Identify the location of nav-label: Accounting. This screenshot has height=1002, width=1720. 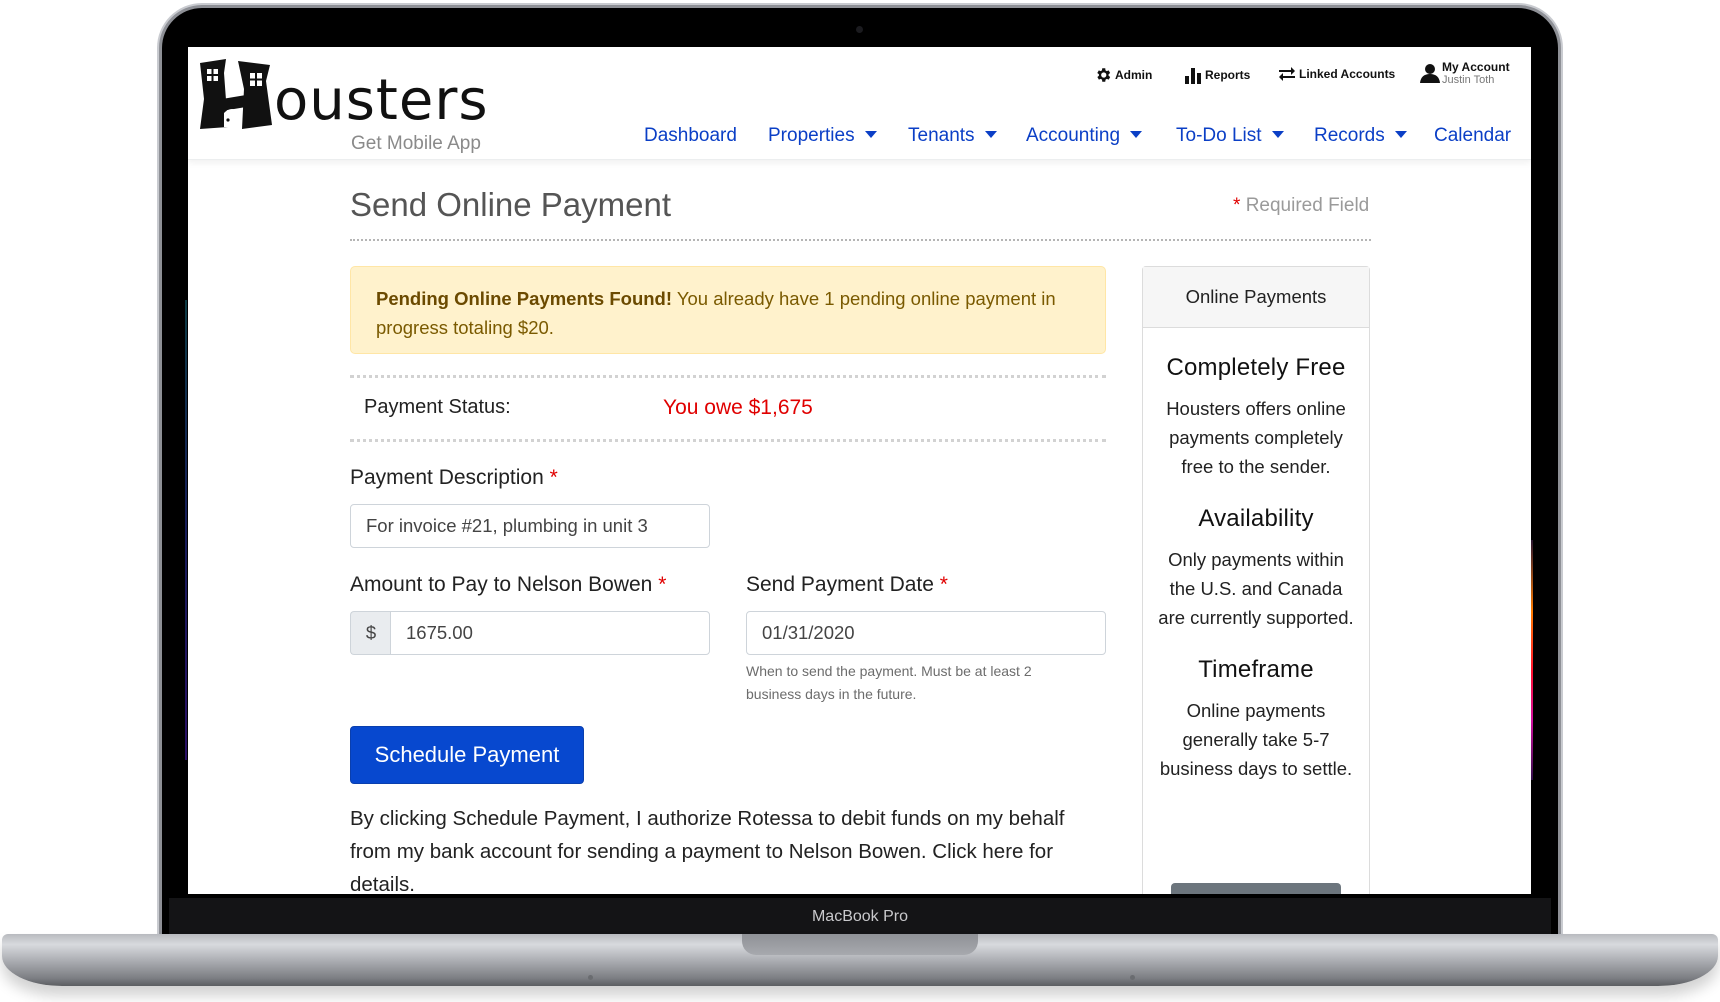
(1073, 135).